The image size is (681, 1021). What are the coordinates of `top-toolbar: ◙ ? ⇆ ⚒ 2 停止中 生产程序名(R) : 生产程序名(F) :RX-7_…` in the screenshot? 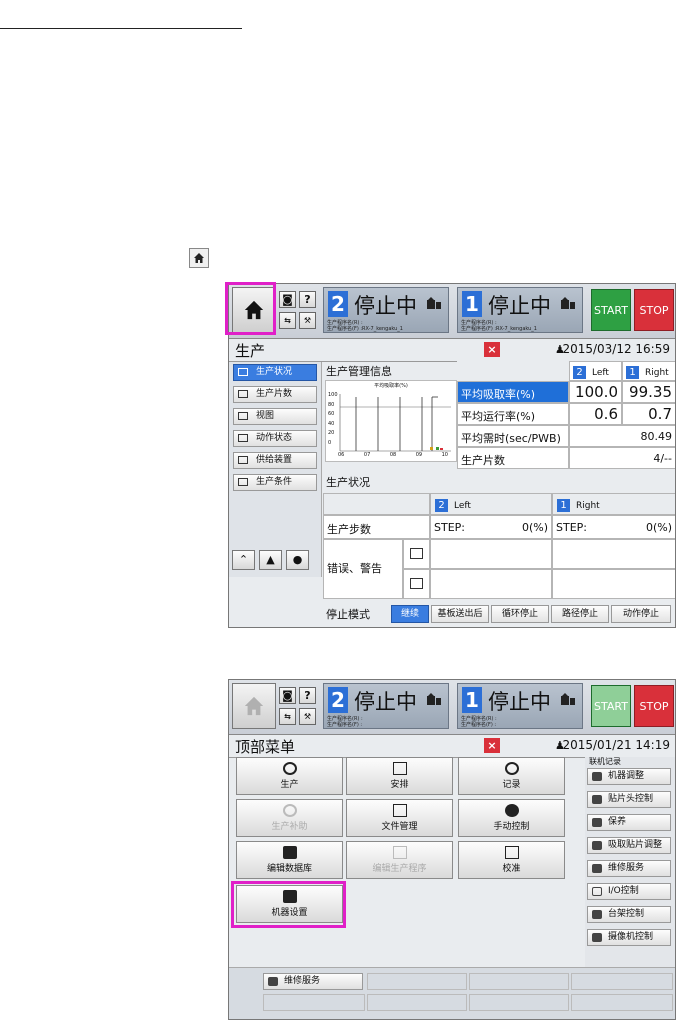 It's located at (452, 311).